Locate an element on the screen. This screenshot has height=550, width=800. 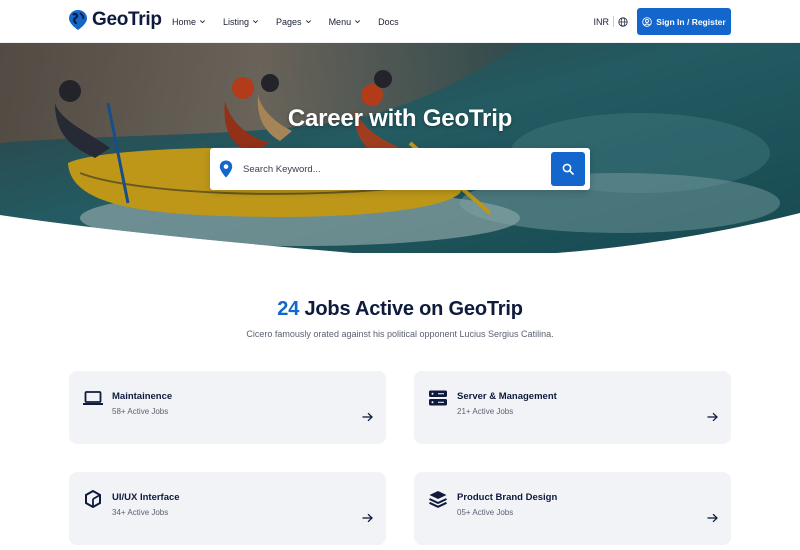
nav-item-label: Docs is located at coordinates (388, 21).